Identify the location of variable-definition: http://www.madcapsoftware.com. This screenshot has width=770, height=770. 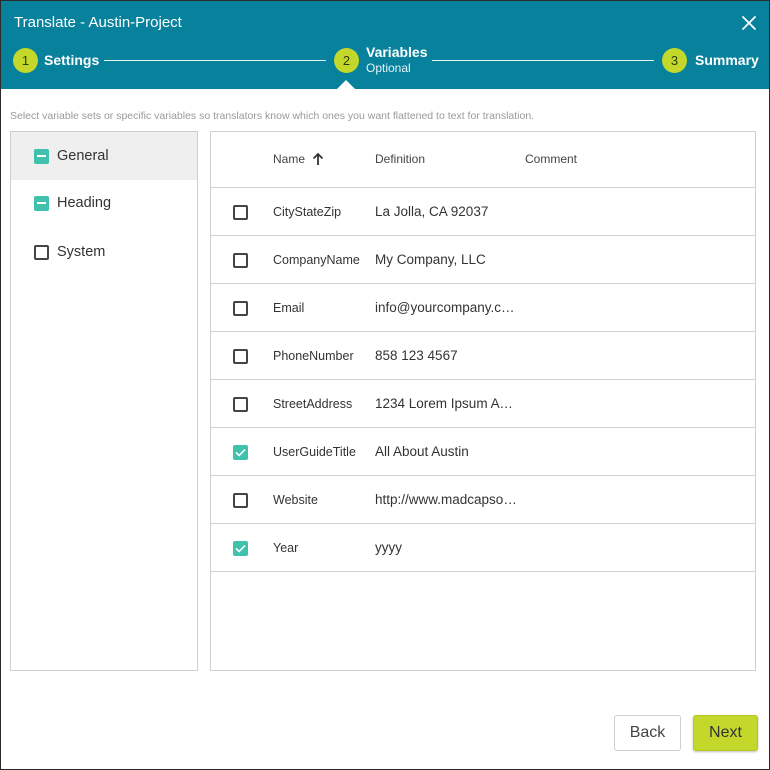
(446, 499).